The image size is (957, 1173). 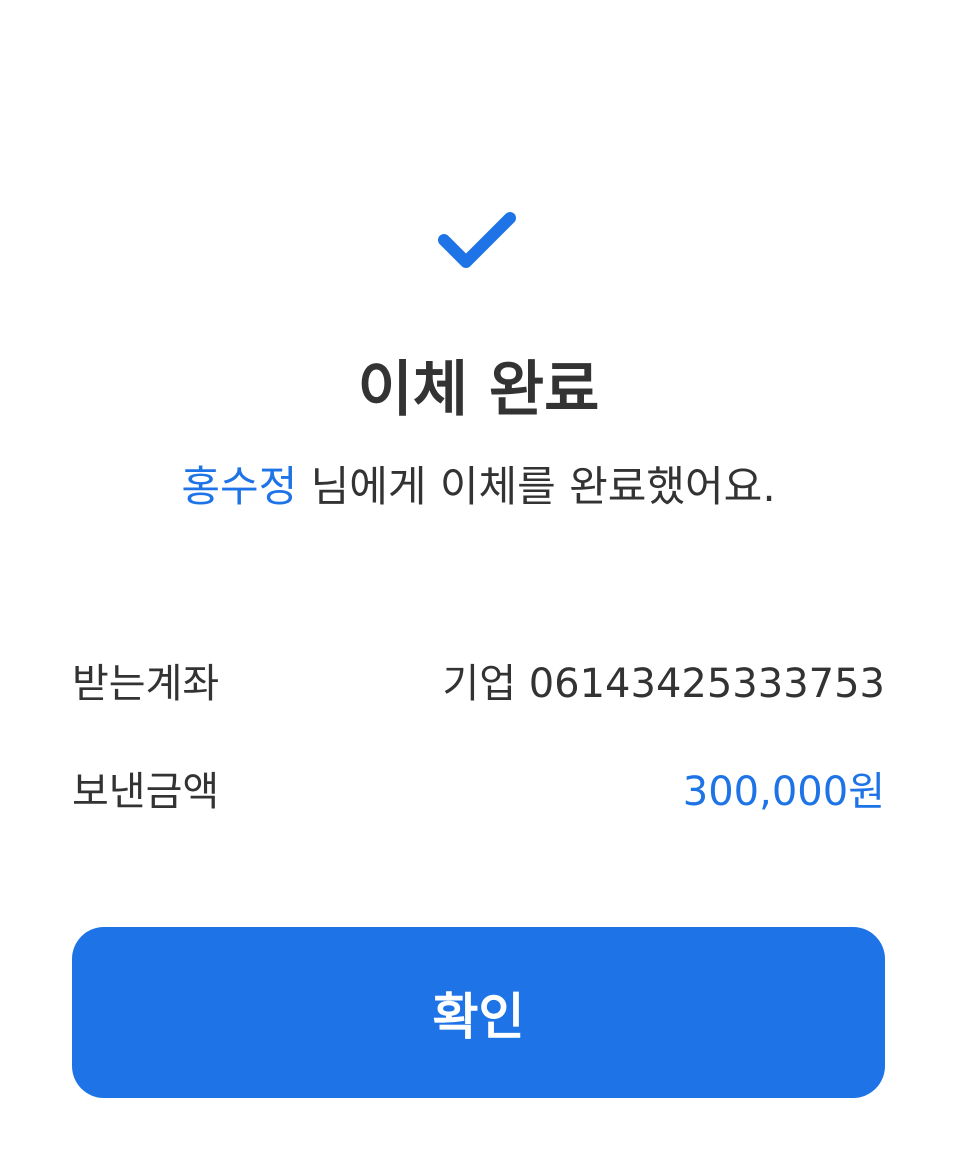 I want to click on receiving-account-label: 받는계좌, so click(x=146, y=684).